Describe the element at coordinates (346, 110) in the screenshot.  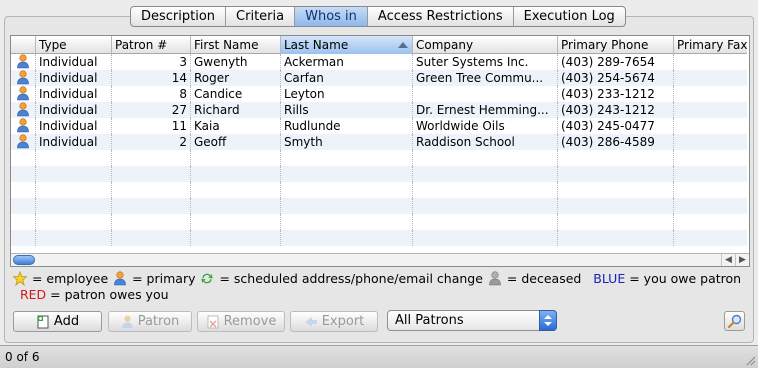
I see `last-name-cell: Rills` at that location.